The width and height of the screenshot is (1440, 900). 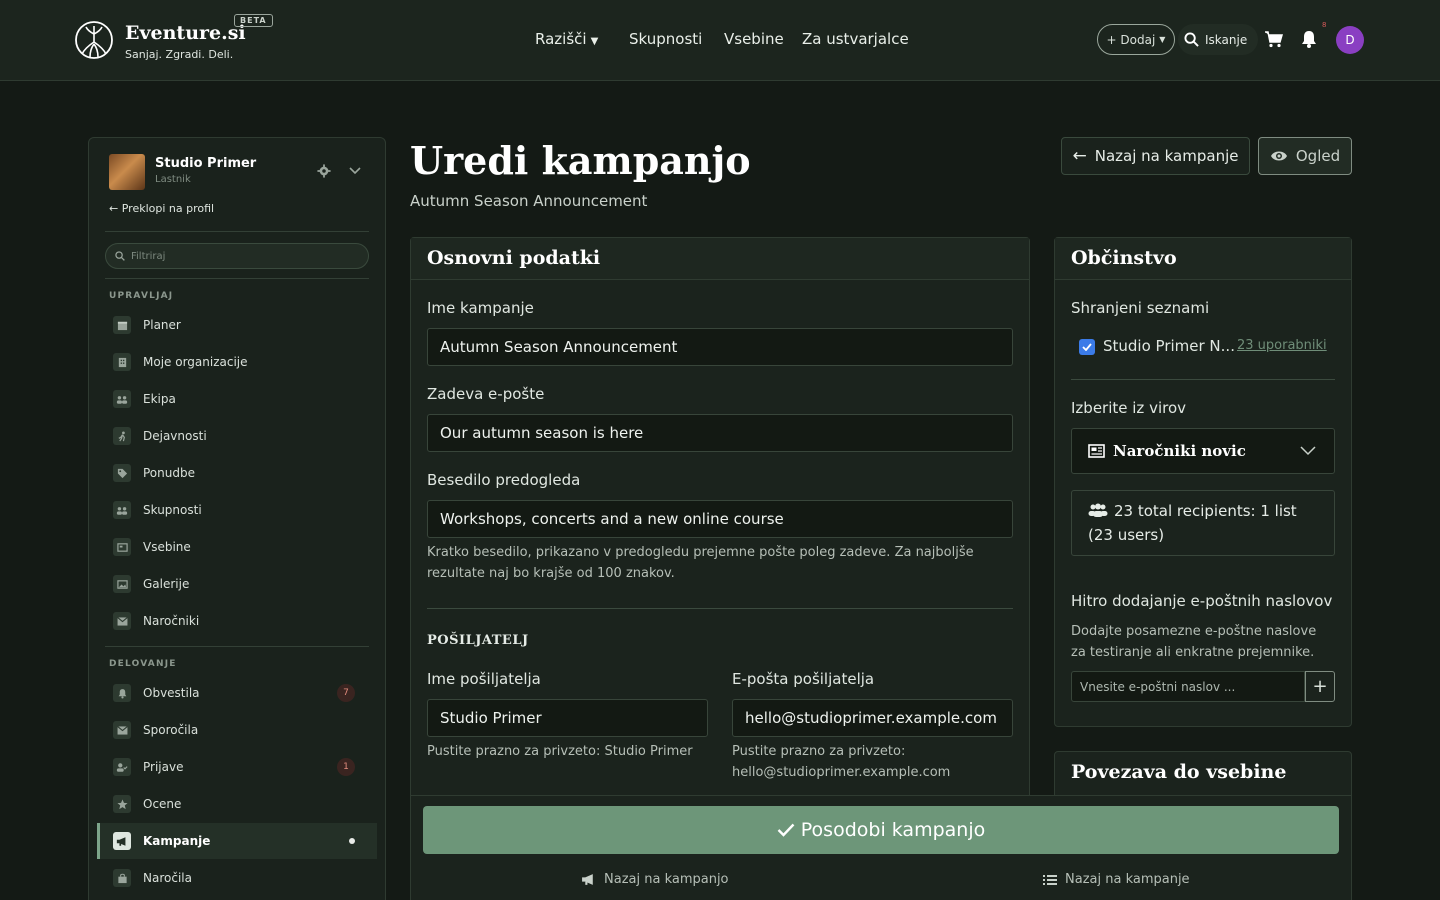 I want to click on chevron-down-icon: ▼, so click(x=594, y=41).